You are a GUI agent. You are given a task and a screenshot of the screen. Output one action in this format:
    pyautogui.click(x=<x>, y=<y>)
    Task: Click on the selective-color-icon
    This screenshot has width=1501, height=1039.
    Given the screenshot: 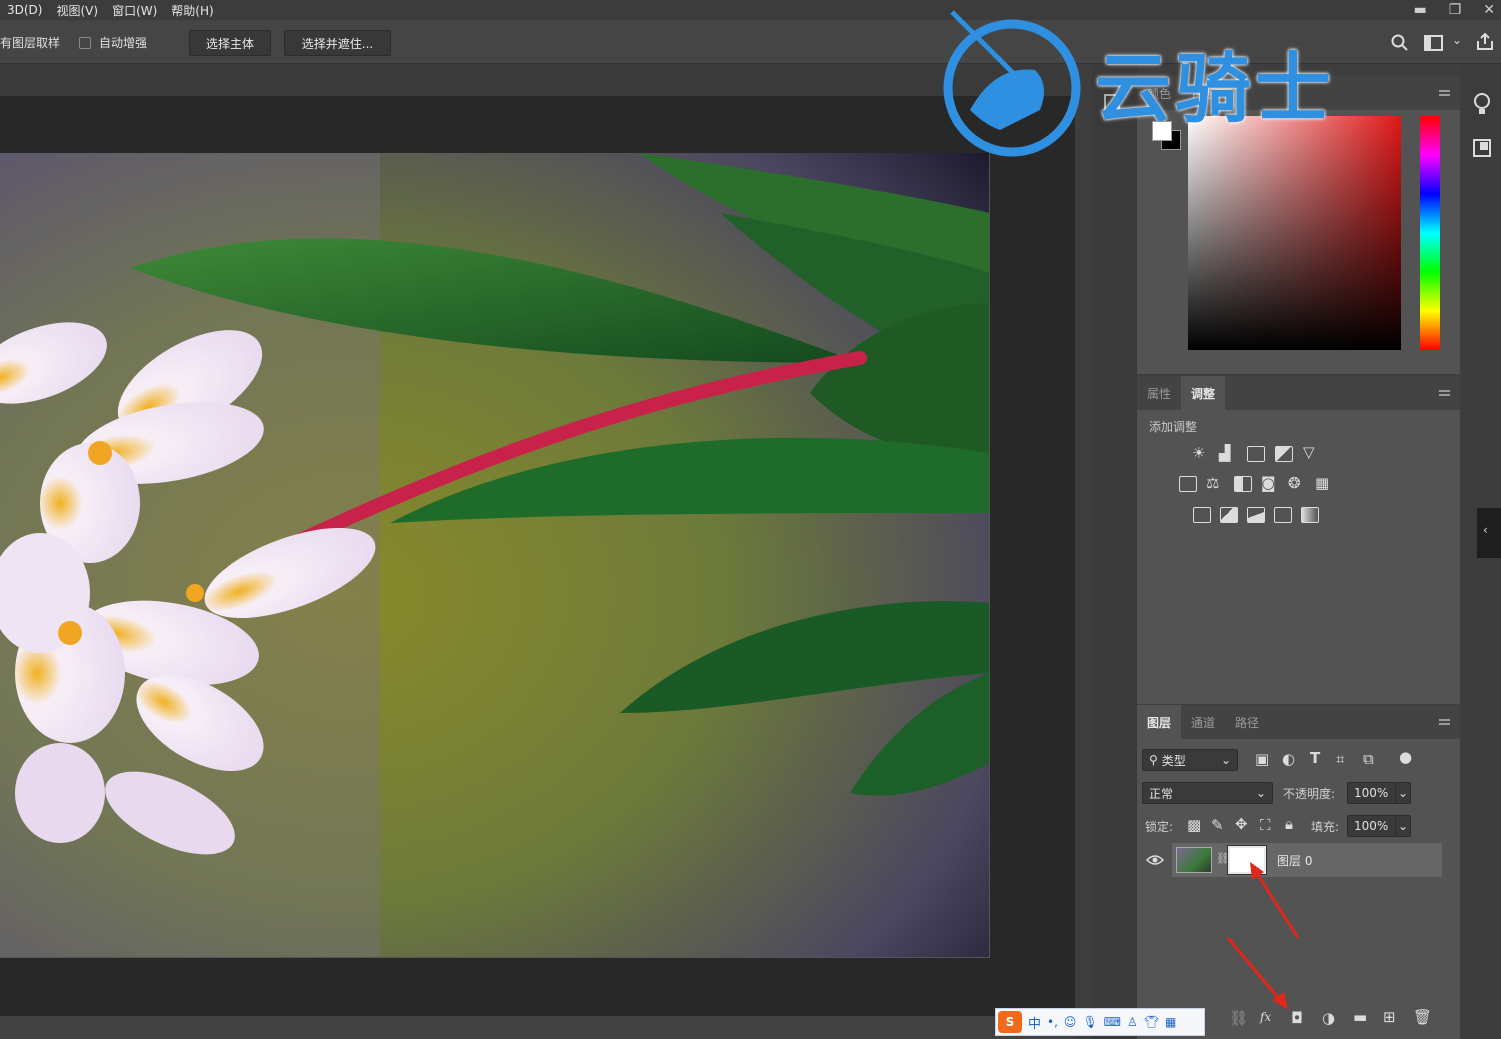 What is the action you would take?
    pyautogui.click(x=1283, y=515)
    